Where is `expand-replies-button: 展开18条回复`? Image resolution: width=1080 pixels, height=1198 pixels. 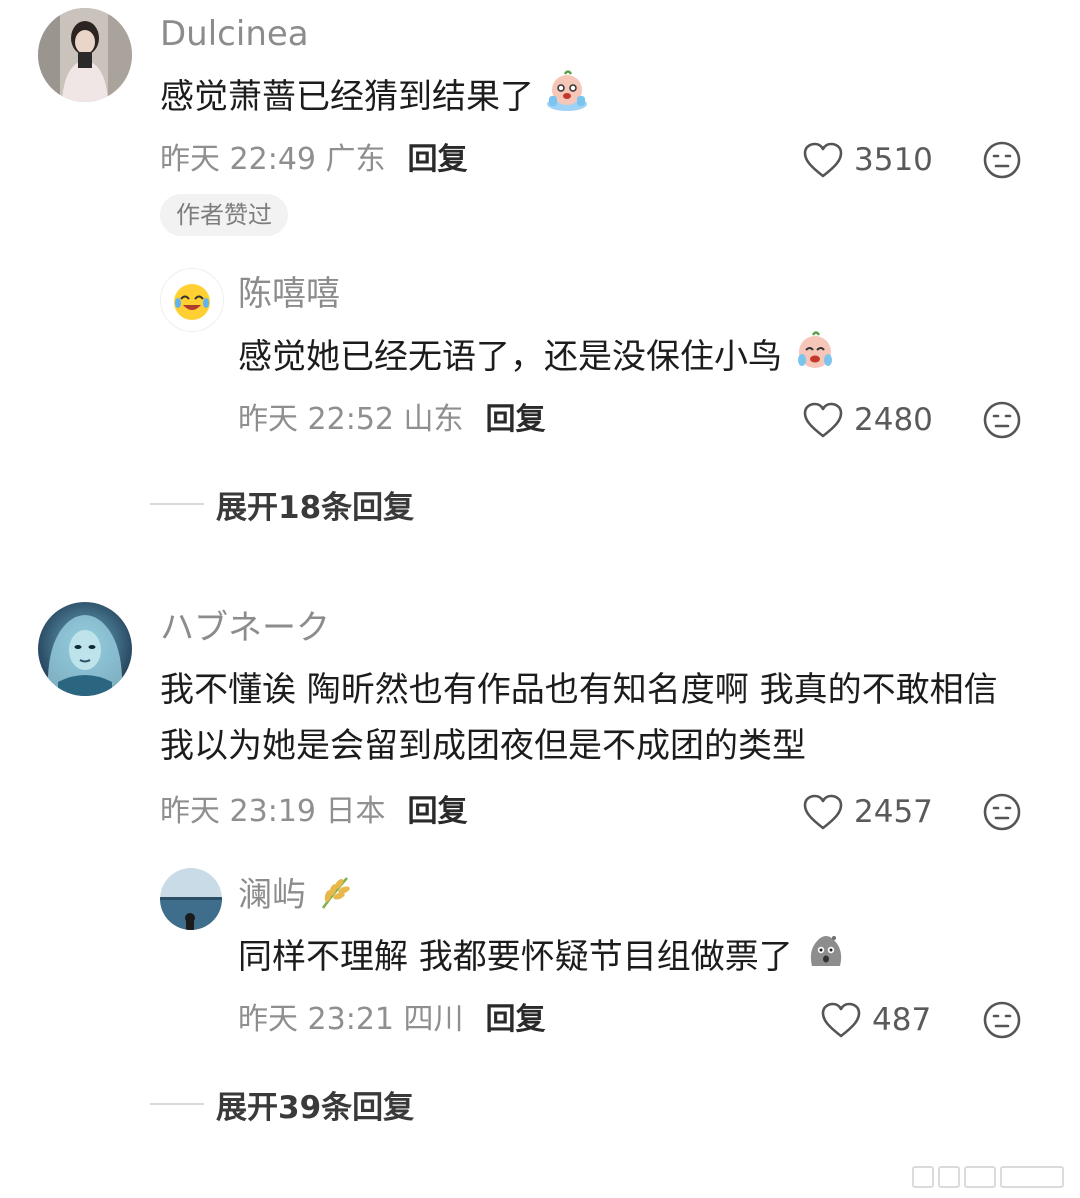
expand-replies-button: 展开18条回复 is located at coordinates (282, 505).